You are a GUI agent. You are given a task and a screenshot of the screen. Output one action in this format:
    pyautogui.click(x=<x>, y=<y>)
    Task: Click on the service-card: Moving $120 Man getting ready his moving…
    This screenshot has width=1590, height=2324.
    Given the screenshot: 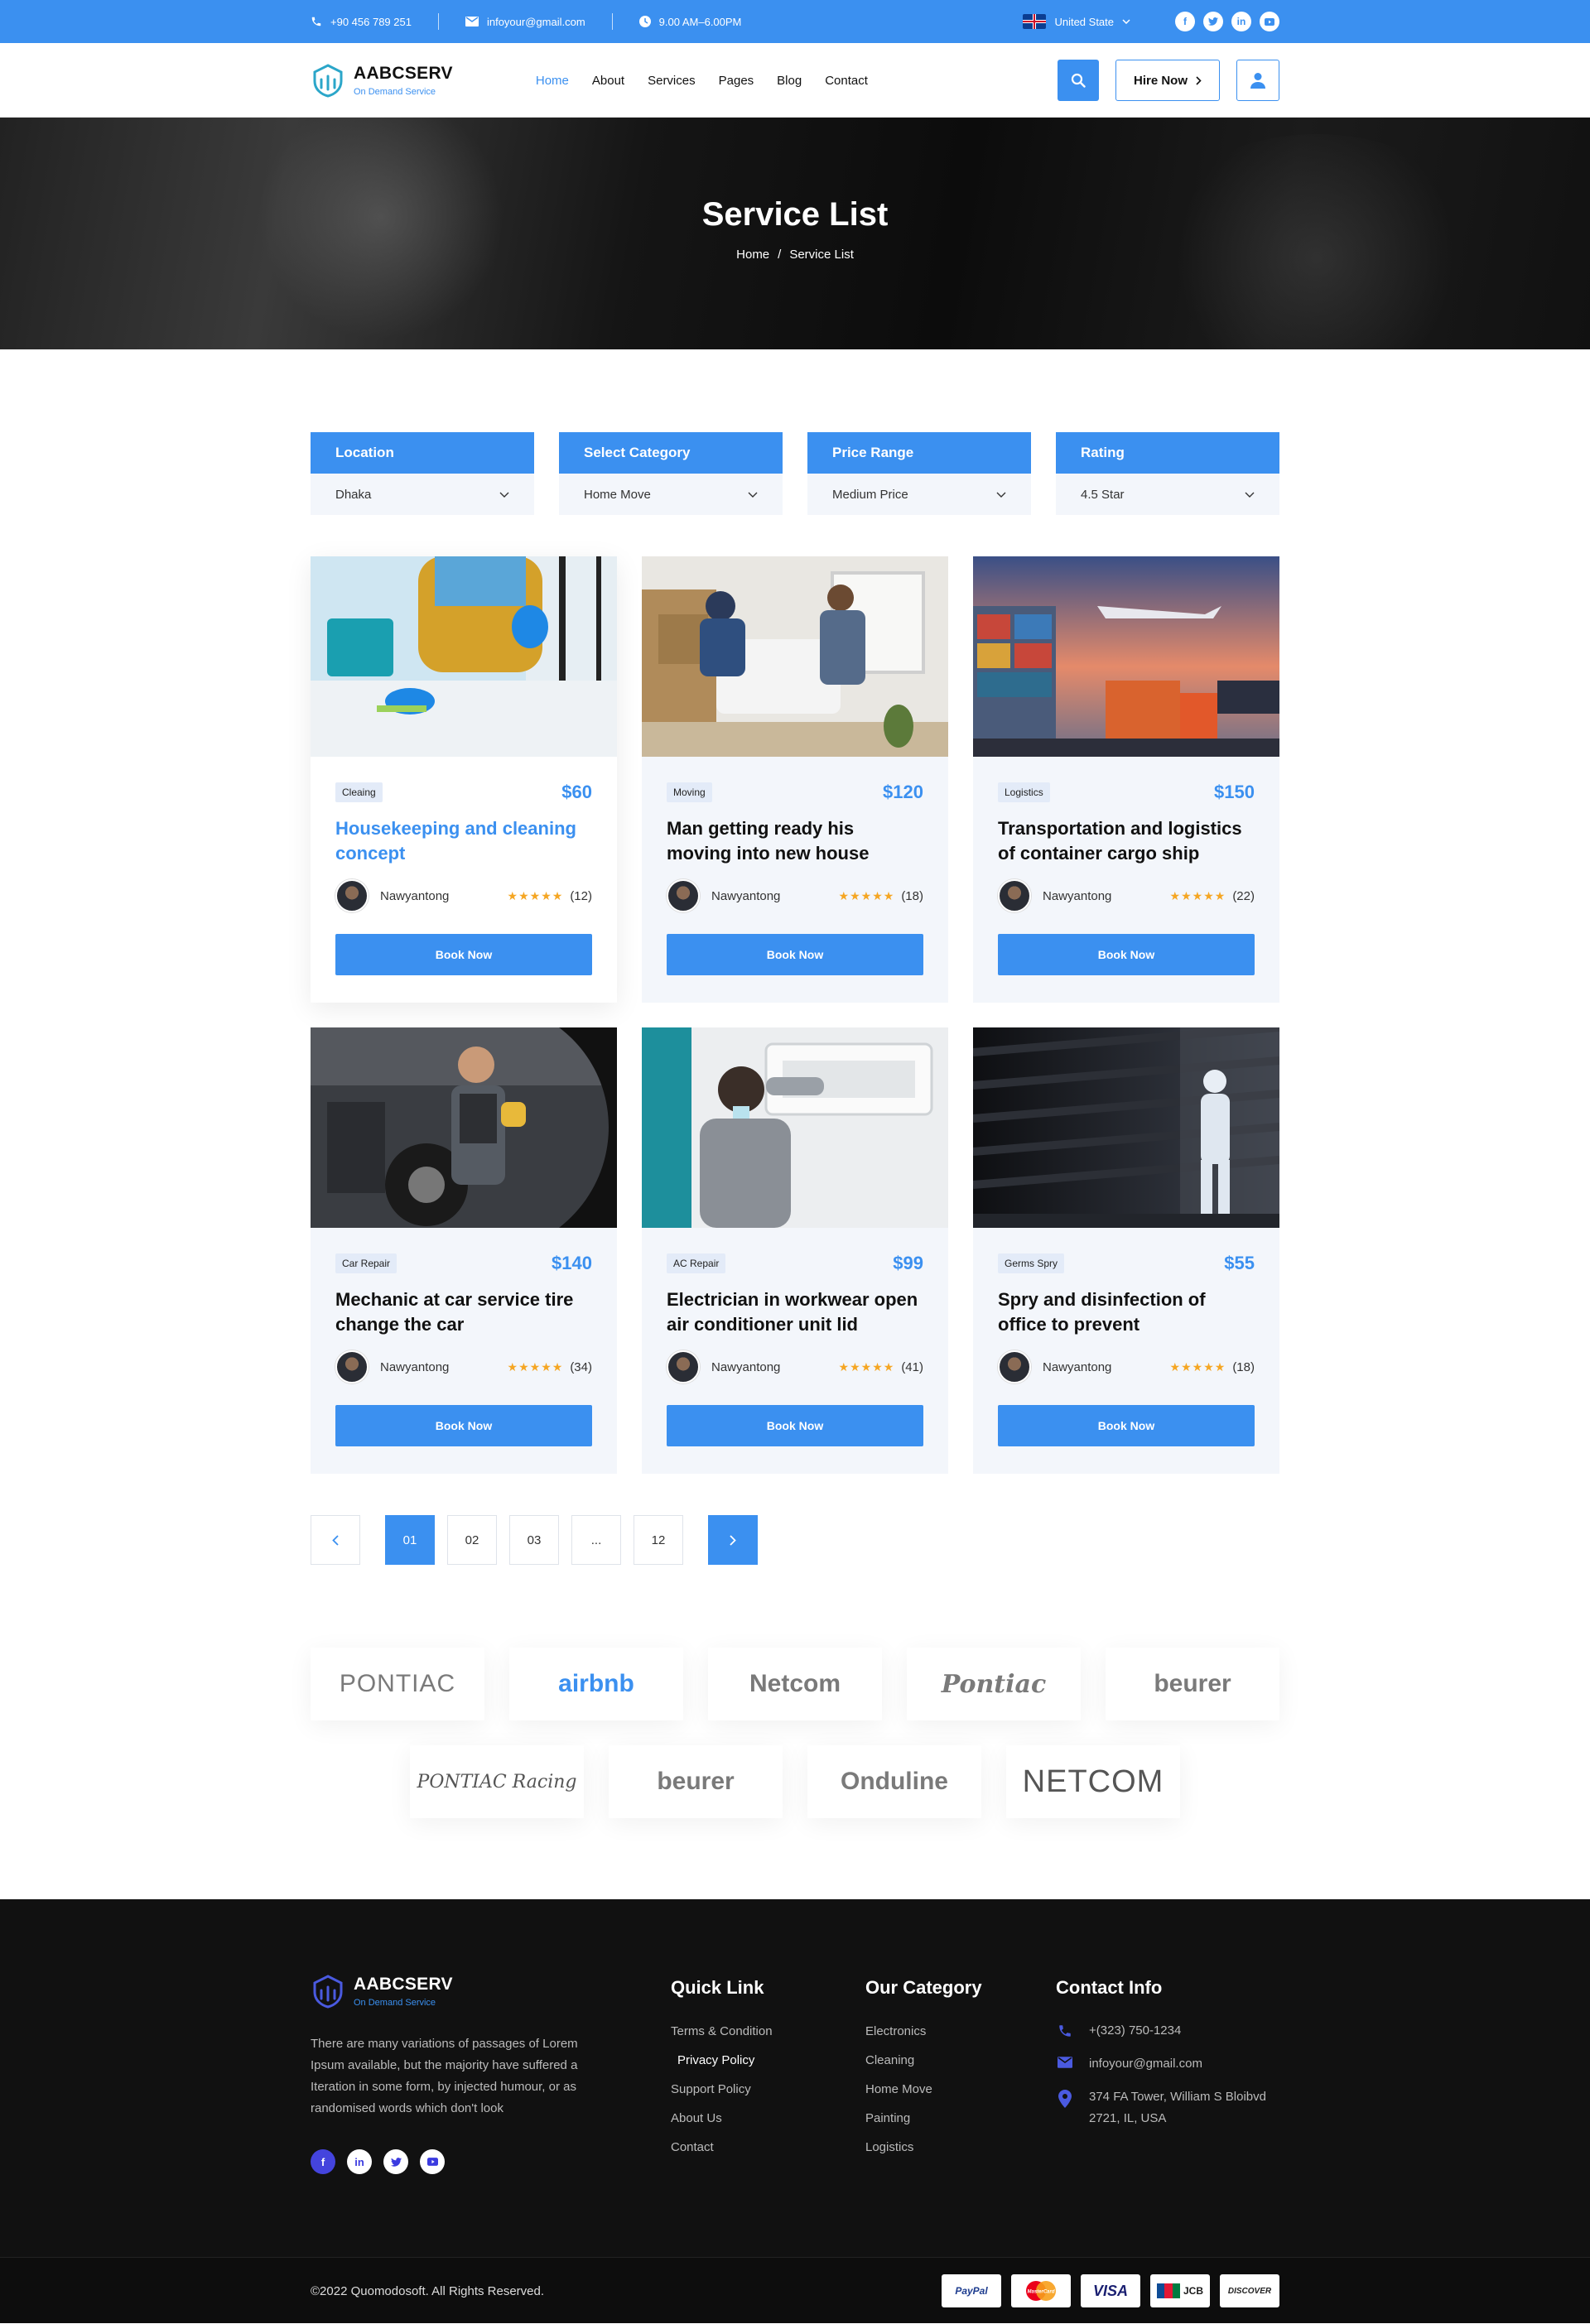 What is the action you would take?
    pyautogui.click(x=795, y=779)
    